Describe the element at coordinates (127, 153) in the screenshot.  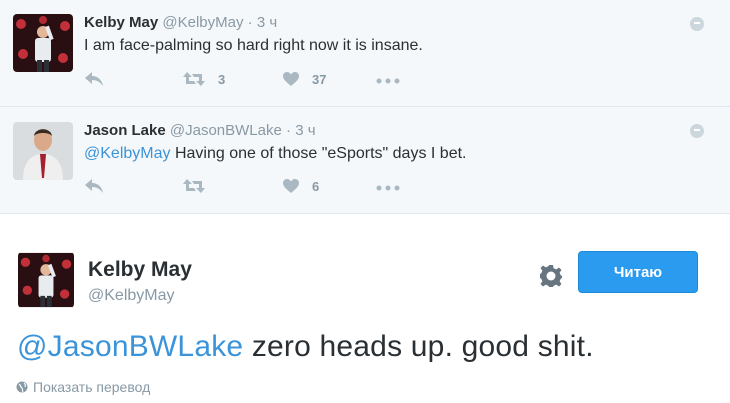
I see `mention-link: @KelbyMay` at that location.